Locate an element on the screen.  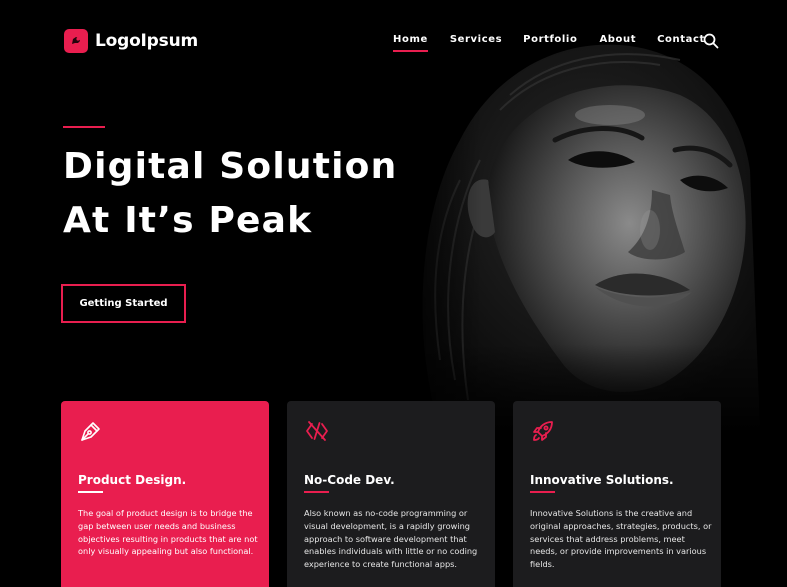
nav-item-home: Home is located at coordinates (410, 43).